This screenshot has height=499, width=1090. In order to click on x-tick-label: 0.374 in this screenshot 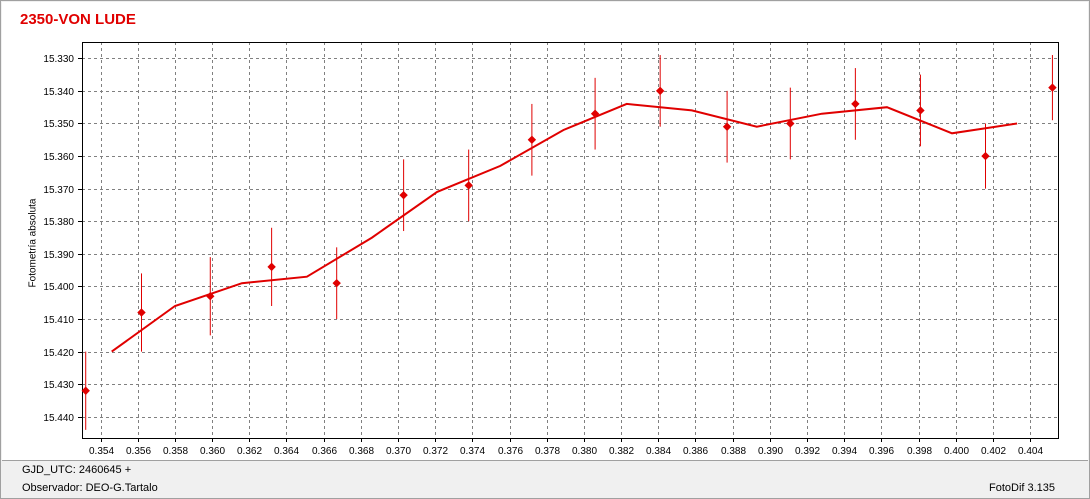, I will do `click(472, 451)`.